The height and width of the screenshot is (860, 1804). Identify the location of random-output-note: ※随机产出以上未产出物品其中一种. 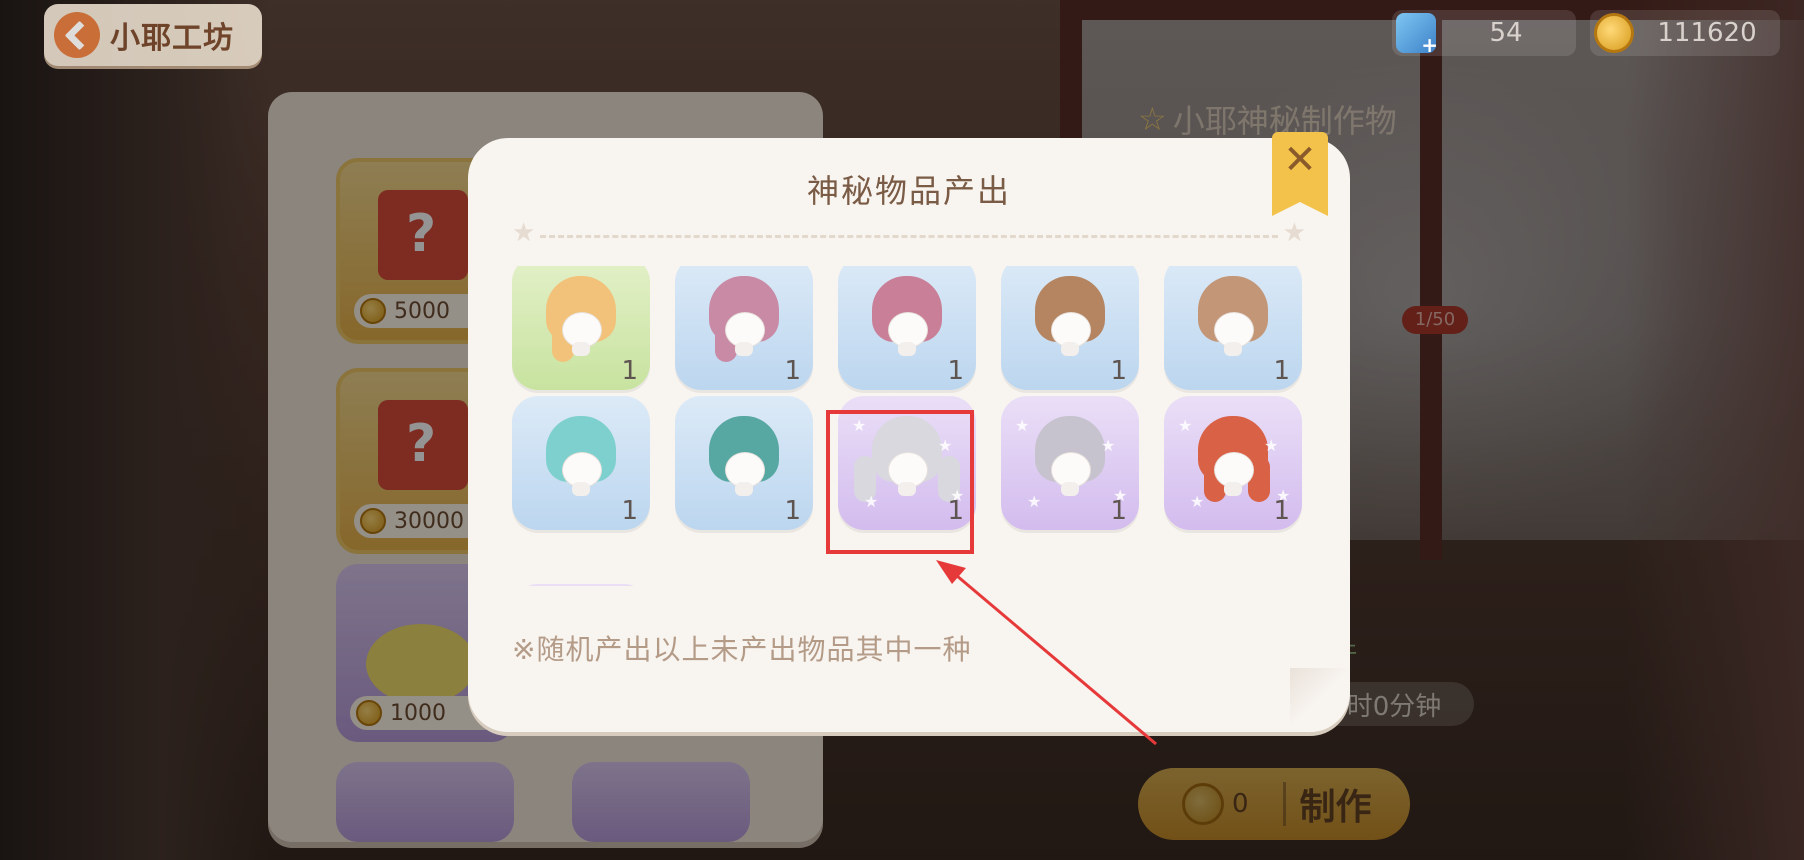
(742, 649).